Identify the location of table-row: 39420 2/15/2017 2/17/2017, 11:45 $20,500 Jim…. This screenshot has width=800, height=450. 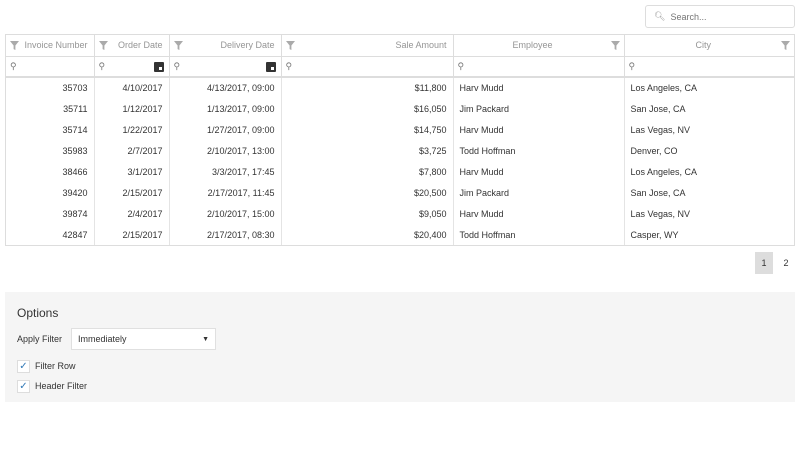
(400, 192).